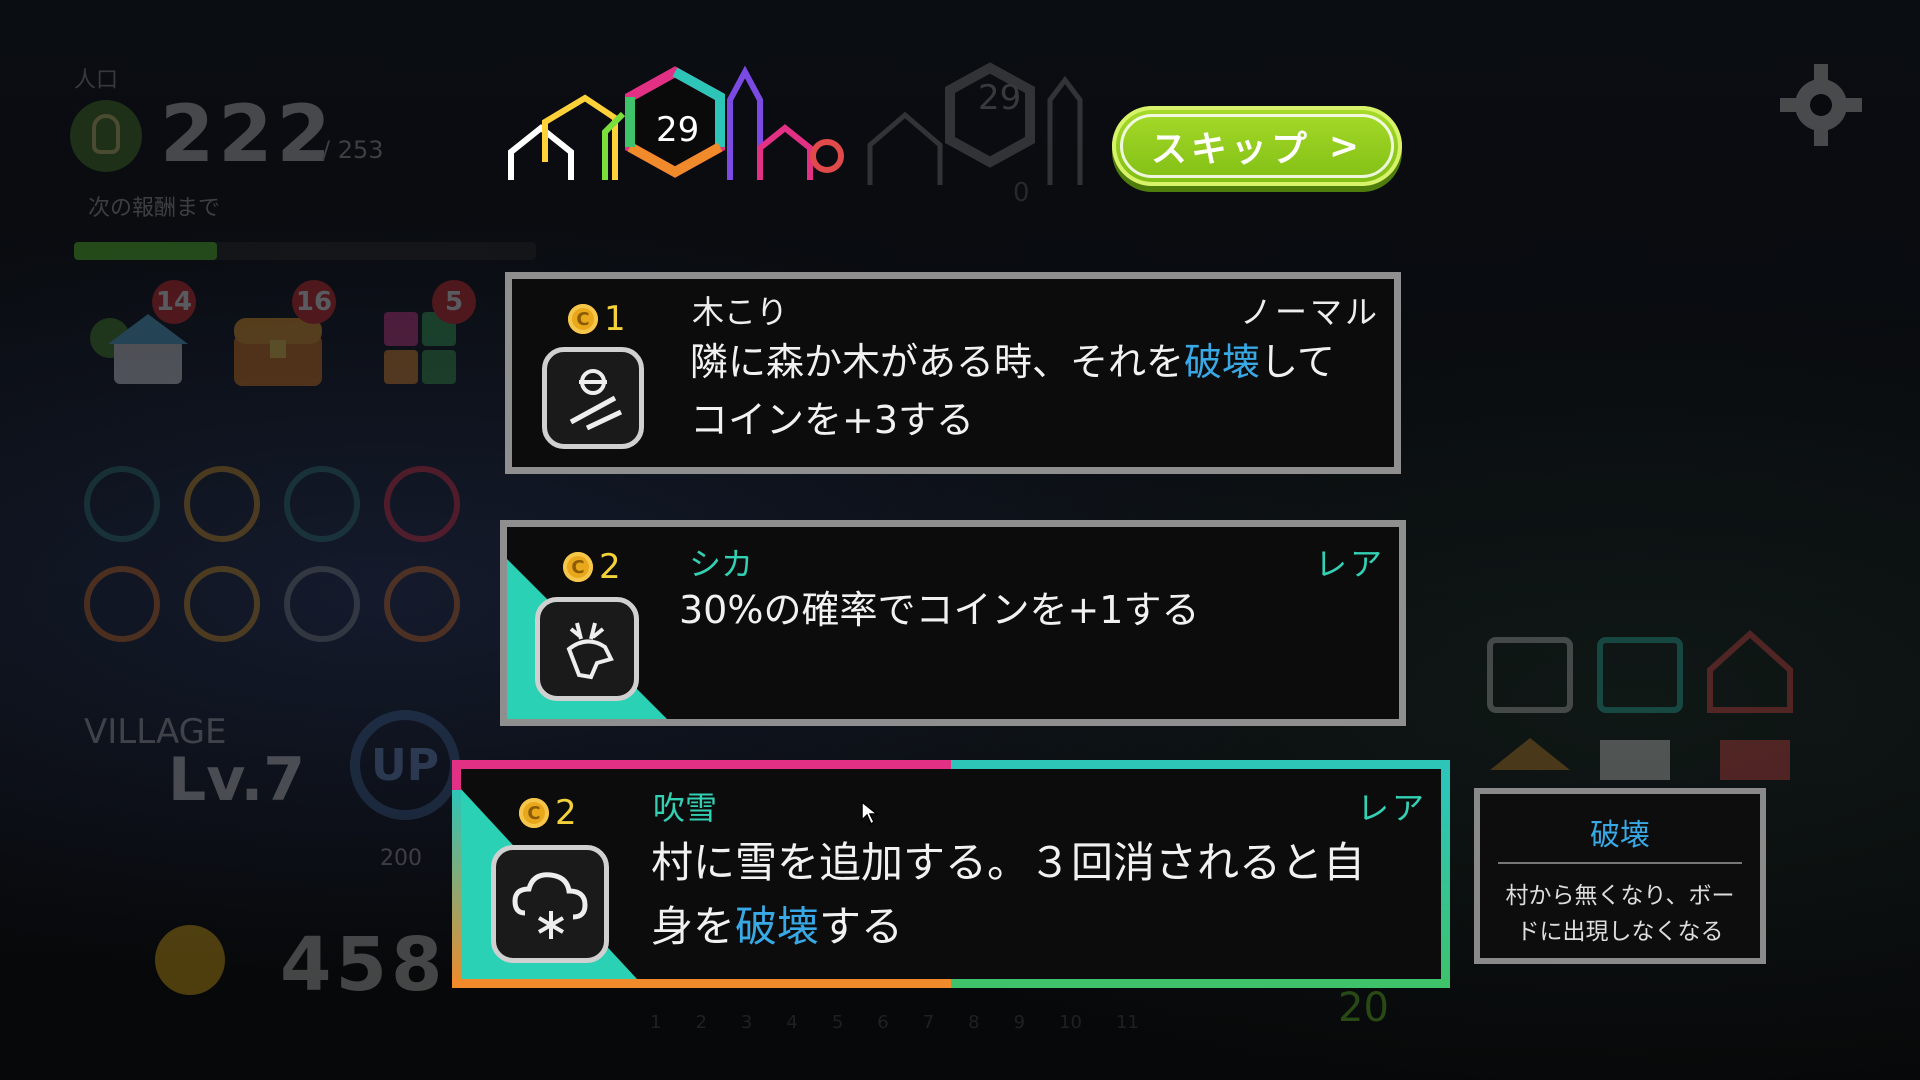  I want to click on selected-border-bottom, so click(951, 983).